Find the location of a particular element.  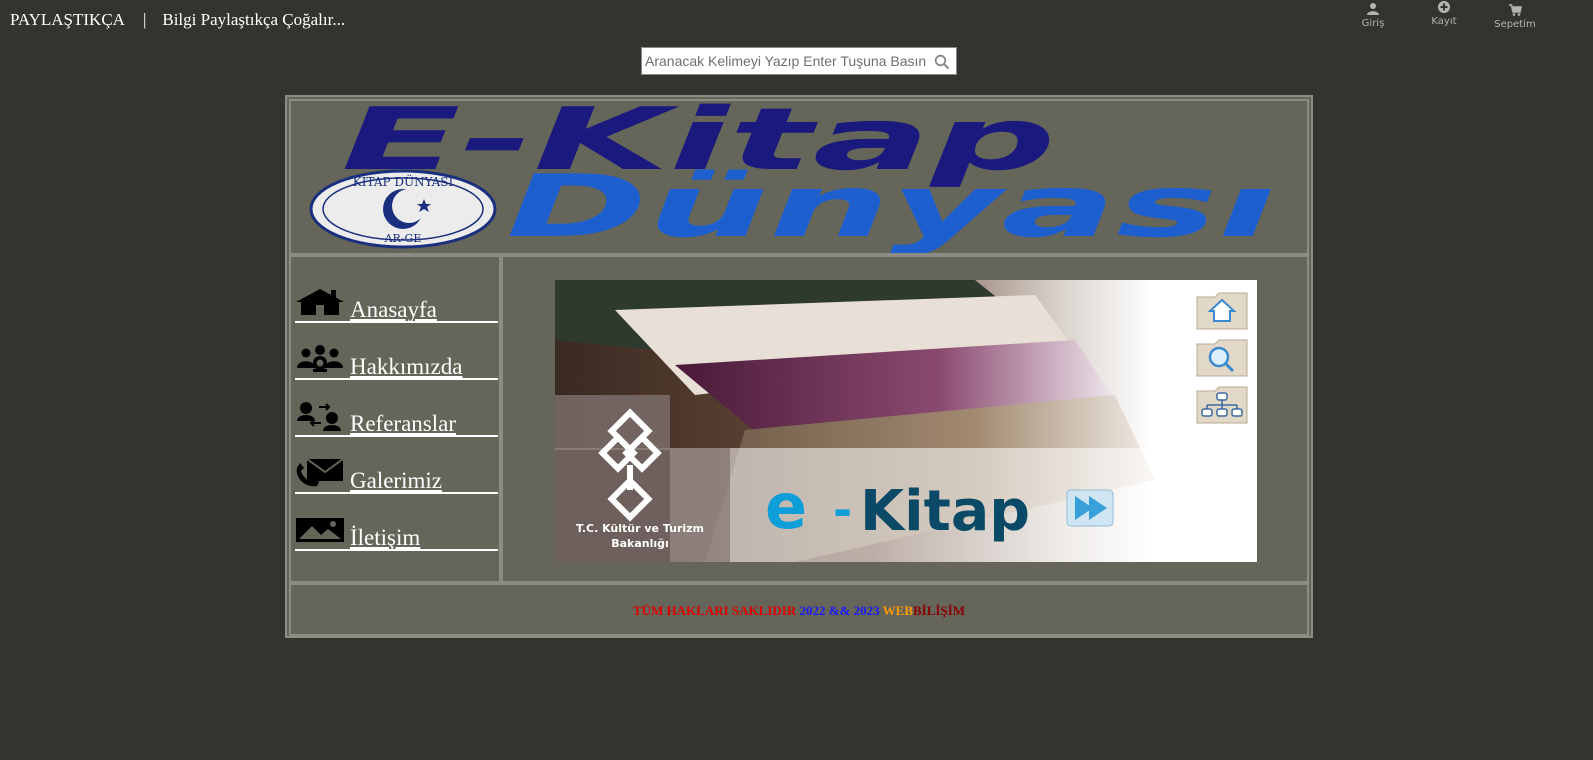

footer-web: WEB is located at coordinates (897, 610).